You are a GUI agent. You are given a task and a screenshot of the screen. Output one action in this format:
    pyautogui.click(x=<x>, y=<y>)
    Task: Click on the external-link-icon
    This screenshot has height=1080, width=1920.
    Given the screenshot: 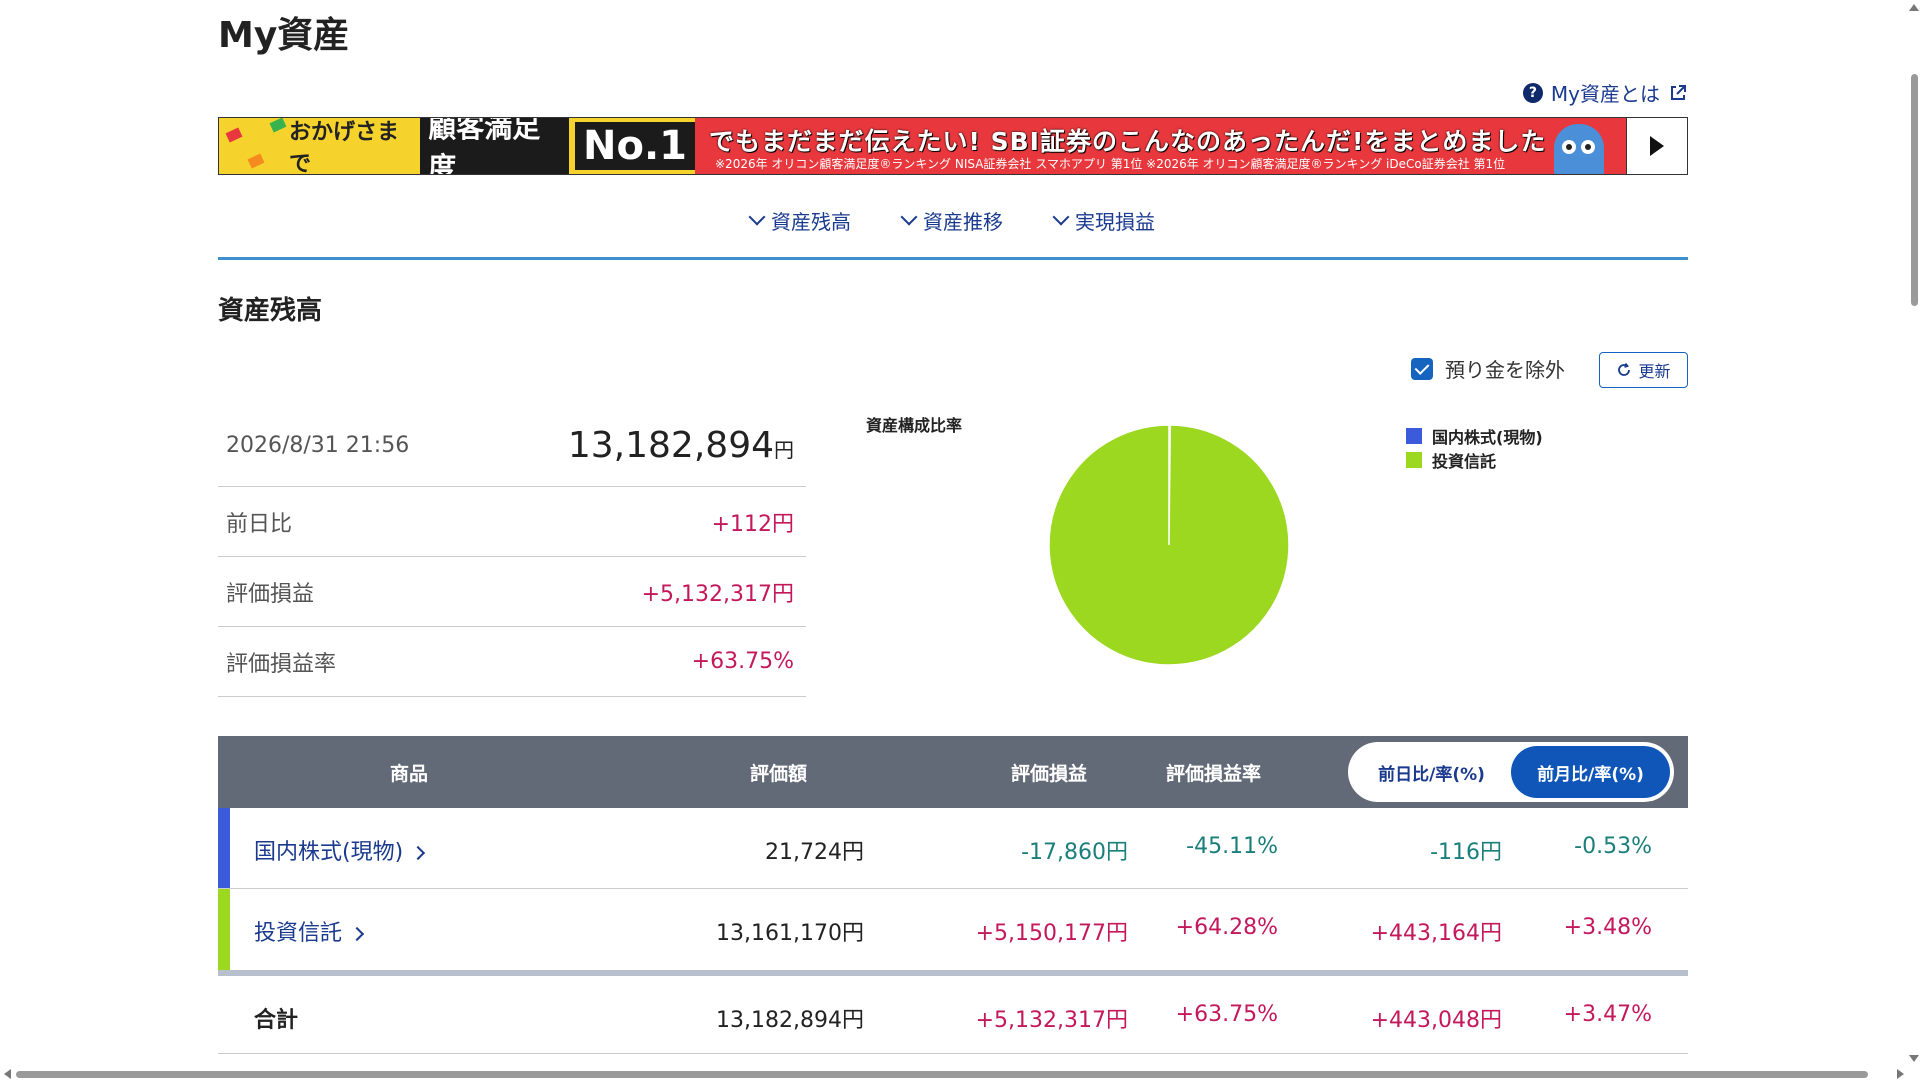 What is the action you would take?
    pyautogui.click(x=1678, y=92)
    